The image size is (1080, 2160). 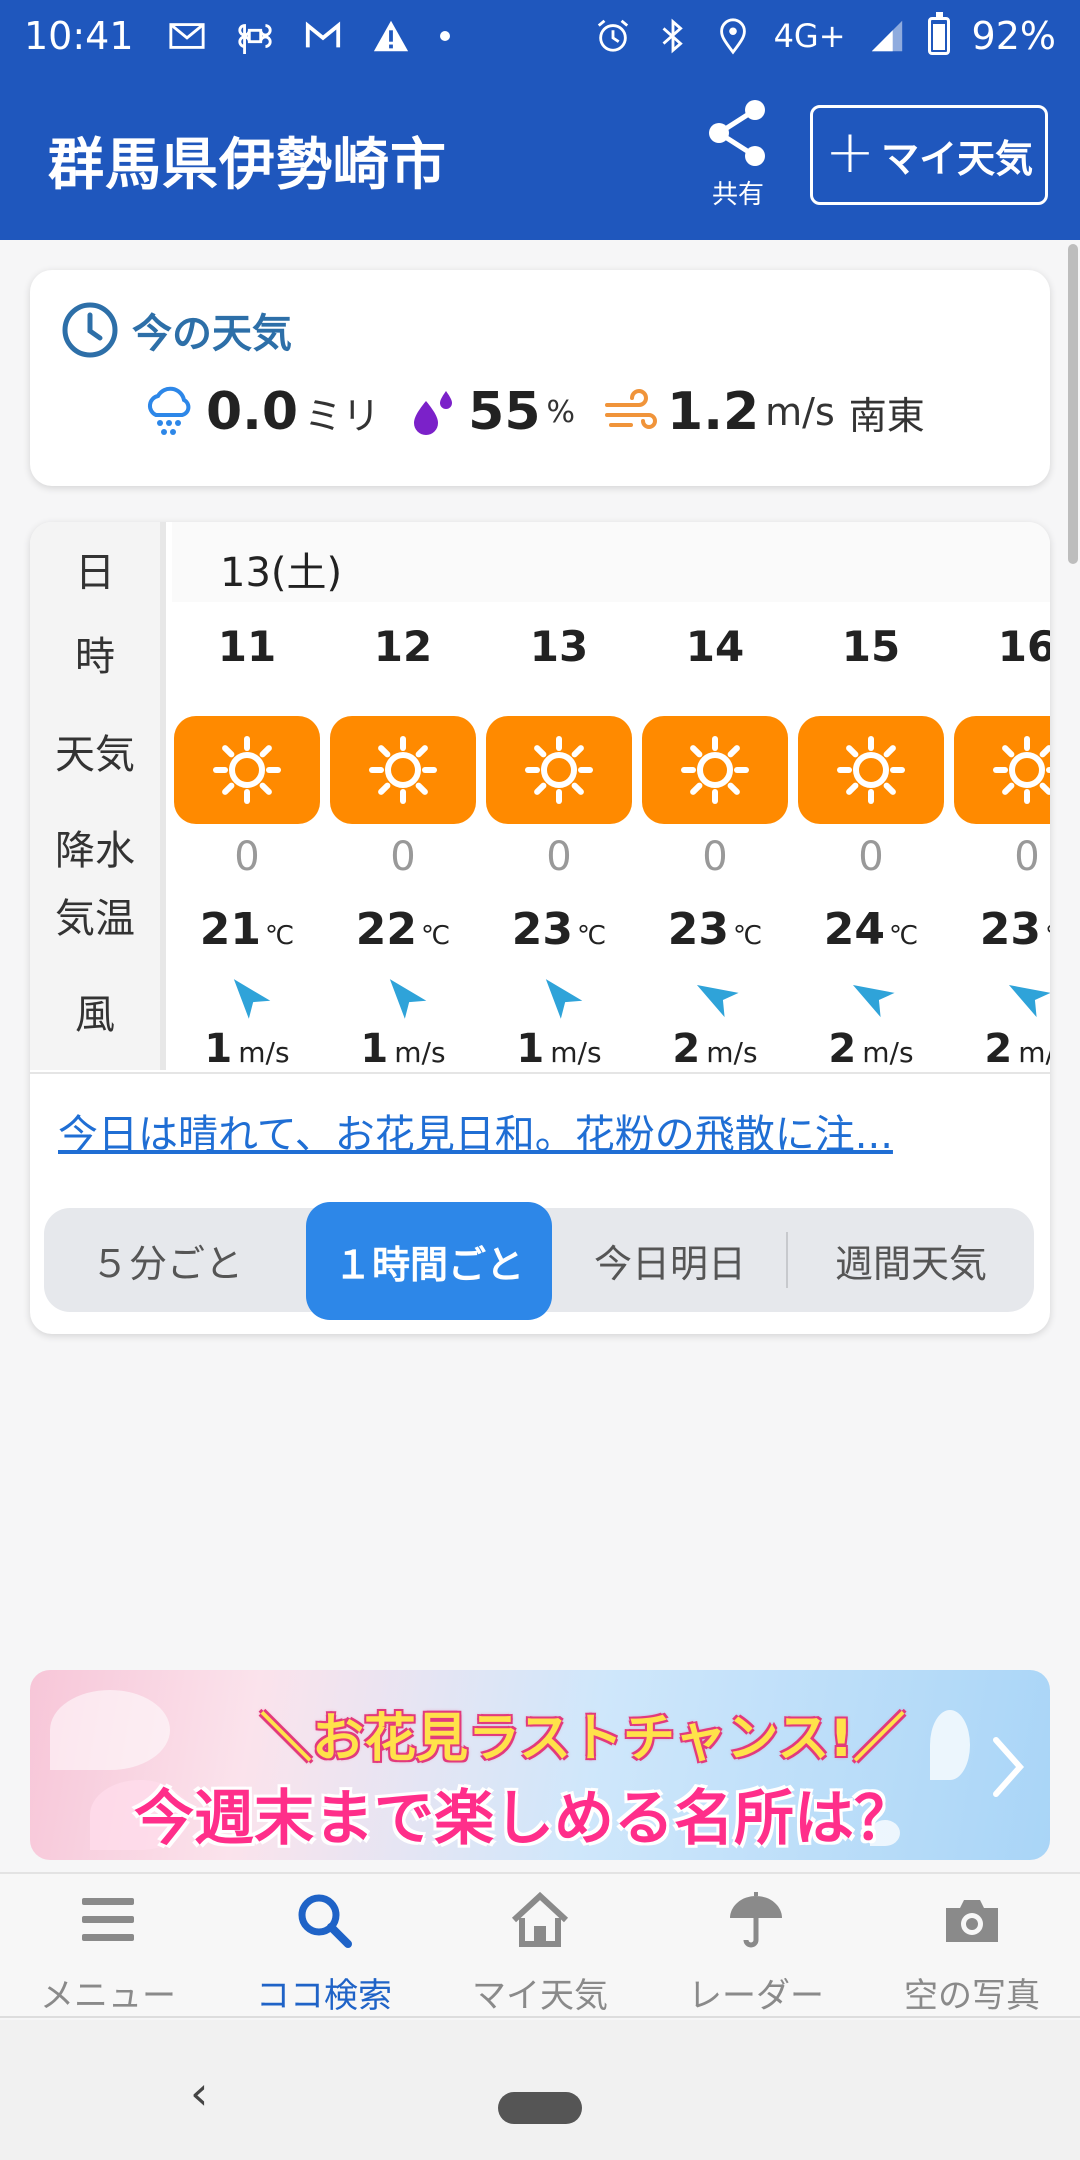 What do you see at coordinates (957, 158) in the screenshot?
I see `add-my-weather-label: マイ天気` at bounding box center [957, 158].